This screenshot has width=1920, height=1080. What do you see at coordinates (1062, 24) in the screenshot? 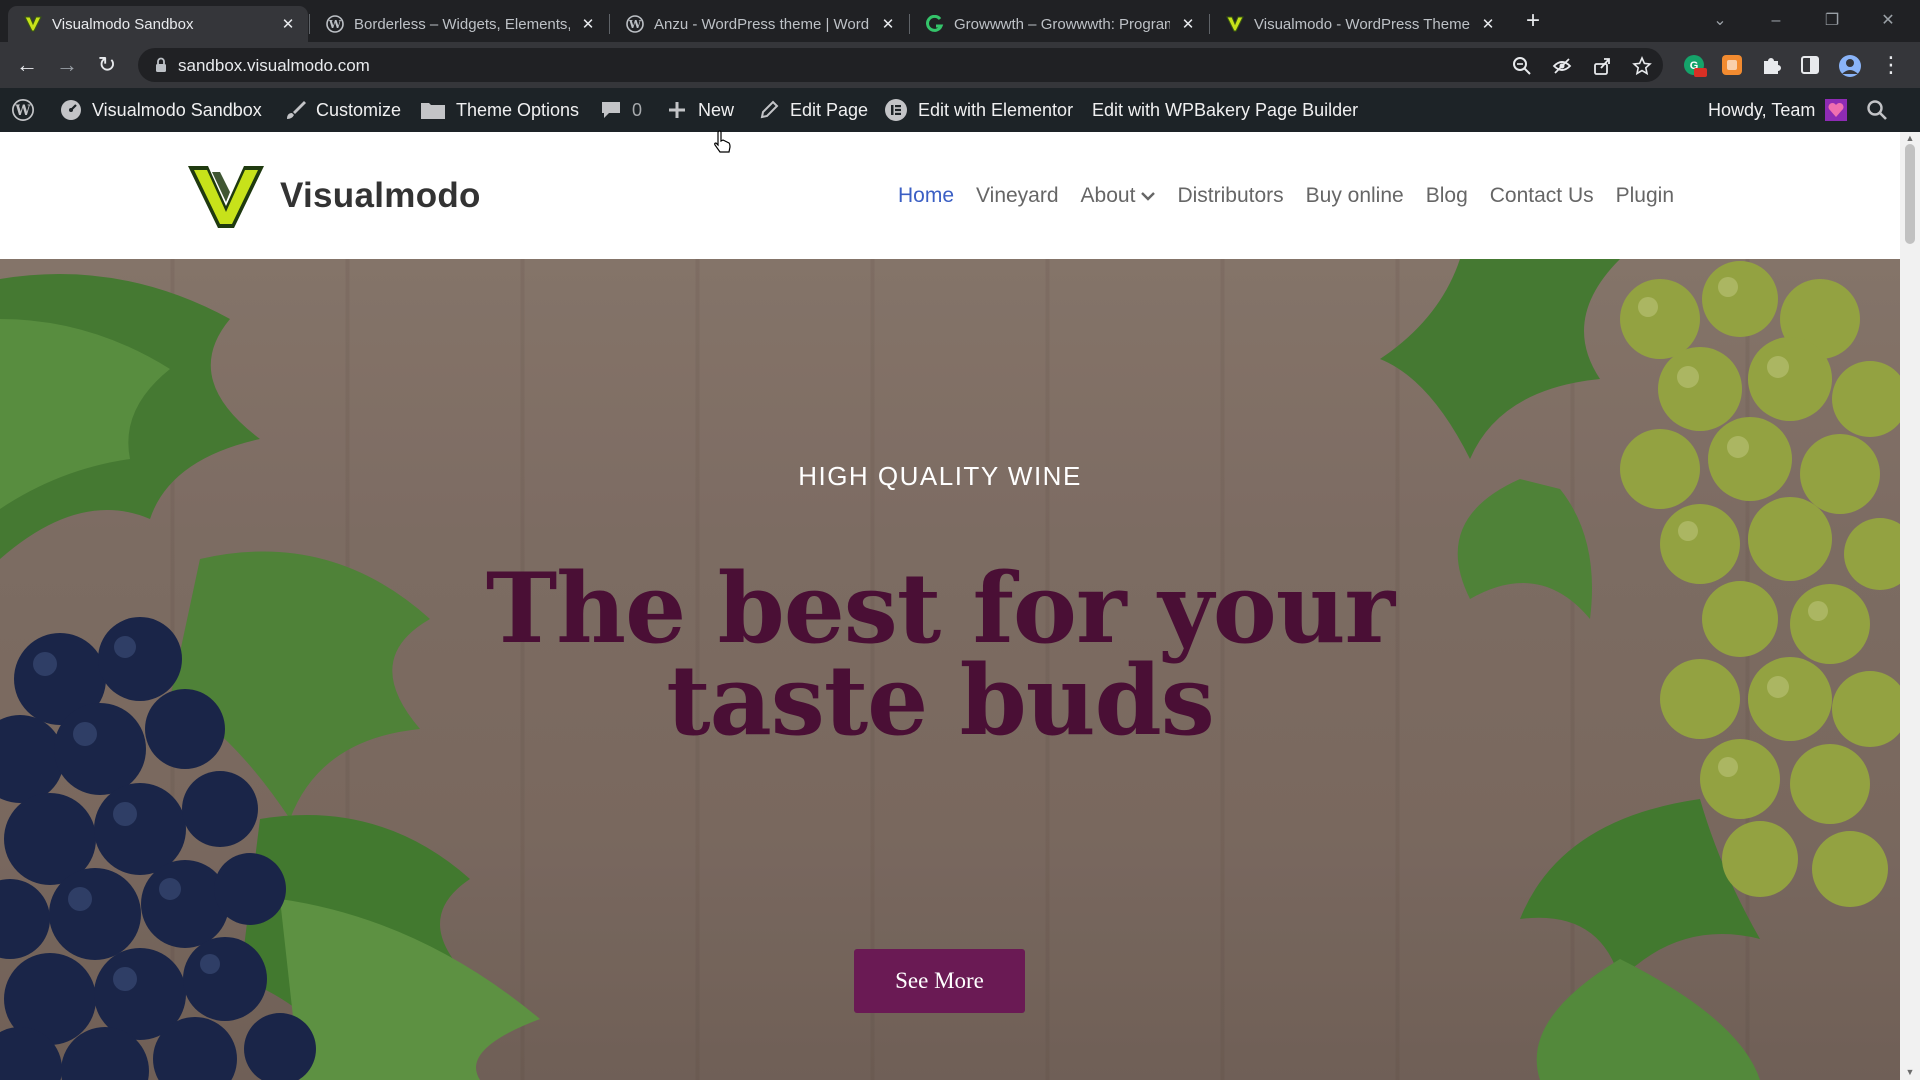
I see `tab-title: Growwwth – Growwwth: Program` at bounding box center [1062, 24].